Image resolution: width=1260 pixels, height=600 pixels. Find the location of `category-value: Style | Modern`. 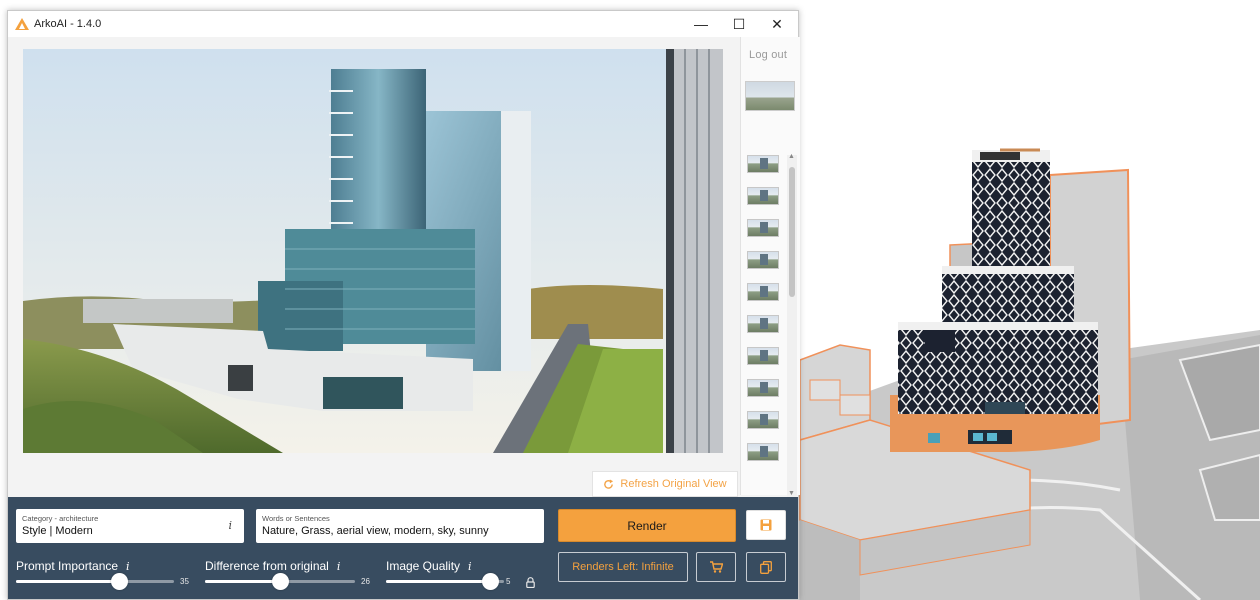

category-value: Style | Modern is located at coordinates (57, 531).